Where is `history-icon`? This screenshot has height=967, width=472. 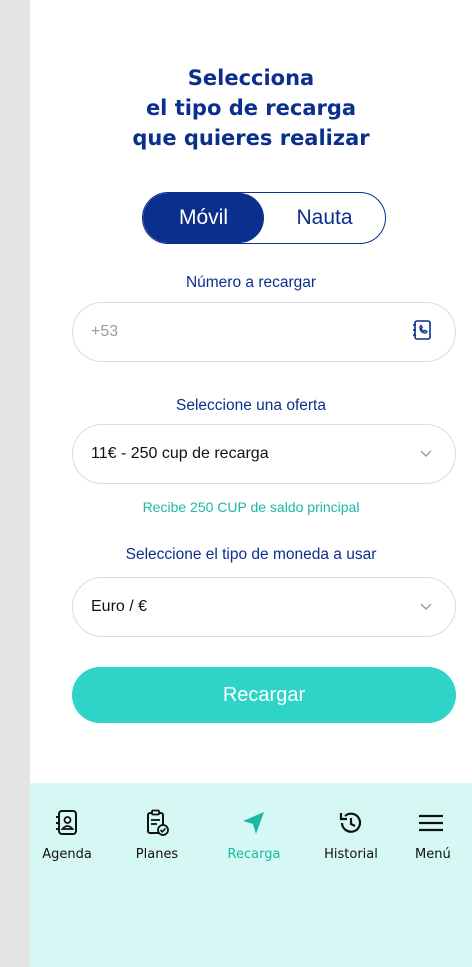 history-icon is located at coordinates (351, 823).